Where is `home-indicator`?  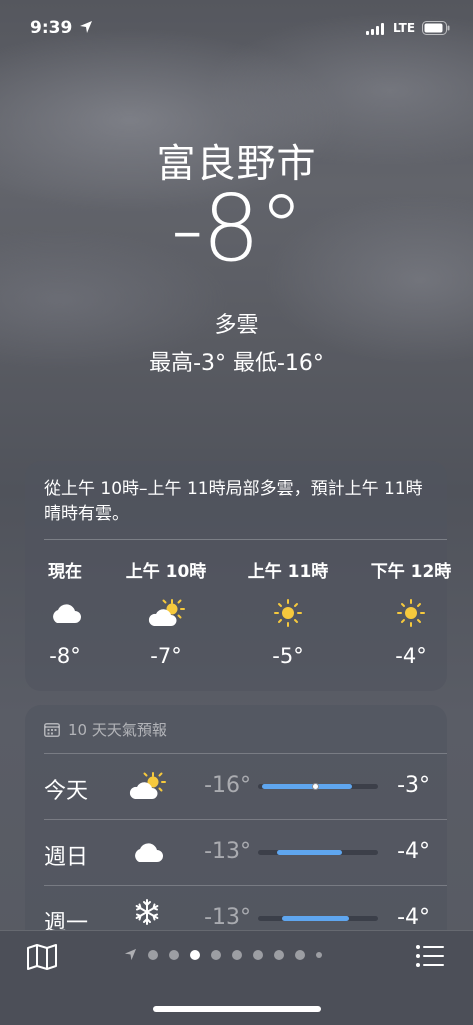
home-indicator is located at coordinates (237, 1009).